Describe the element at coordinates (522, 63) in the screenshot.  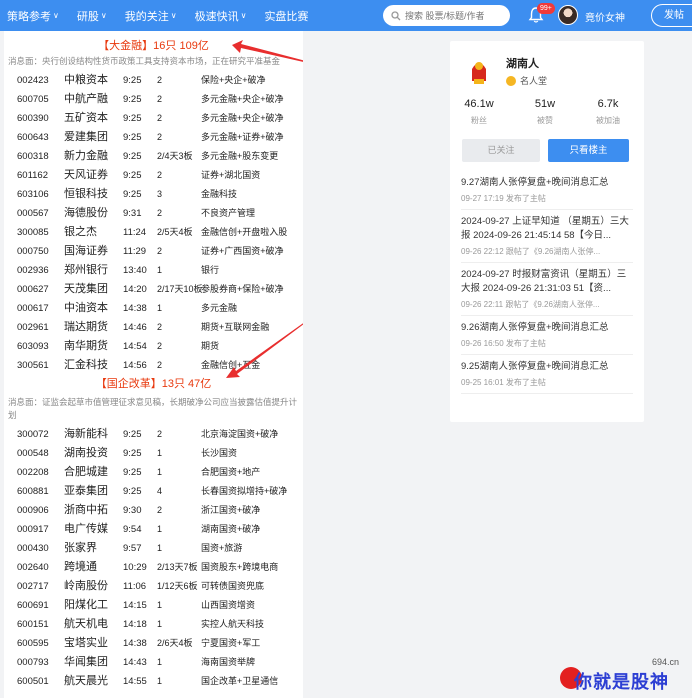
I see `author-name: 湖南人` at that location.